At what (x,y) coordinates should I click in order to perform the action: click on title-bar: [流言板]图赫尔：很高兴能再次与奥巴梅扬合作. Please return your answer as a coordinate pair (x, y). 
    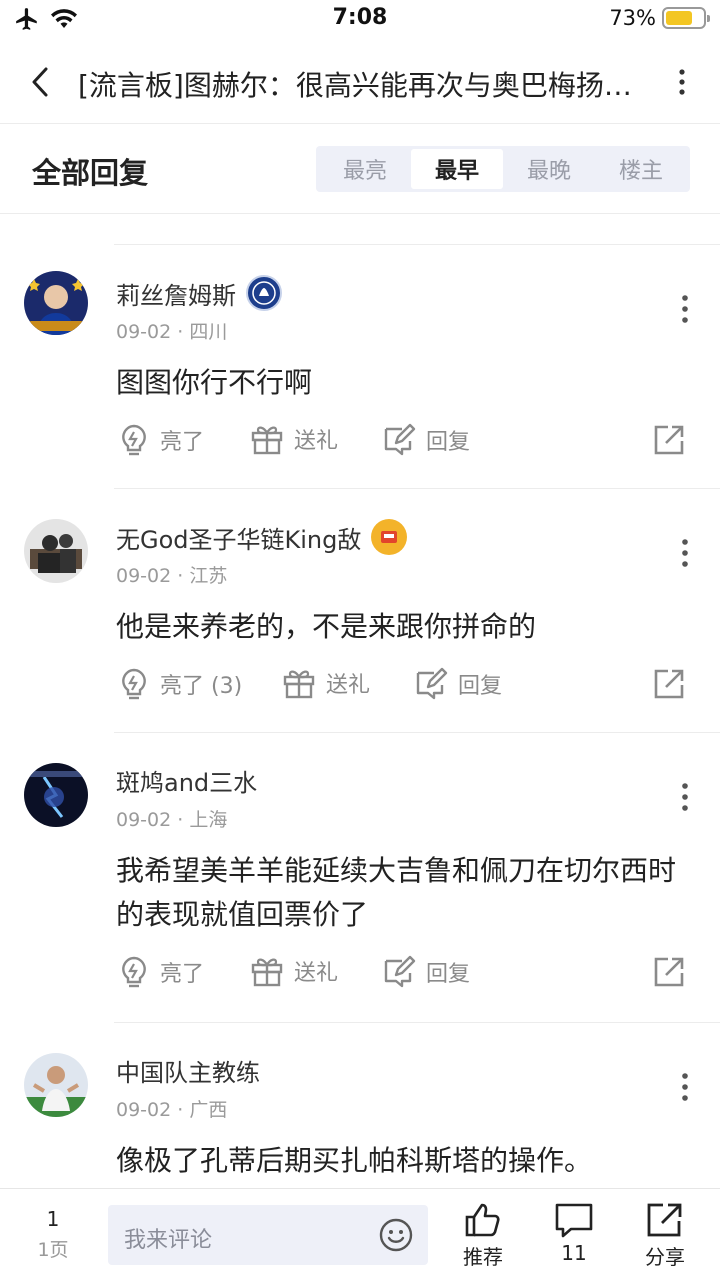
    Looking at the image, I should click on (360, 82).